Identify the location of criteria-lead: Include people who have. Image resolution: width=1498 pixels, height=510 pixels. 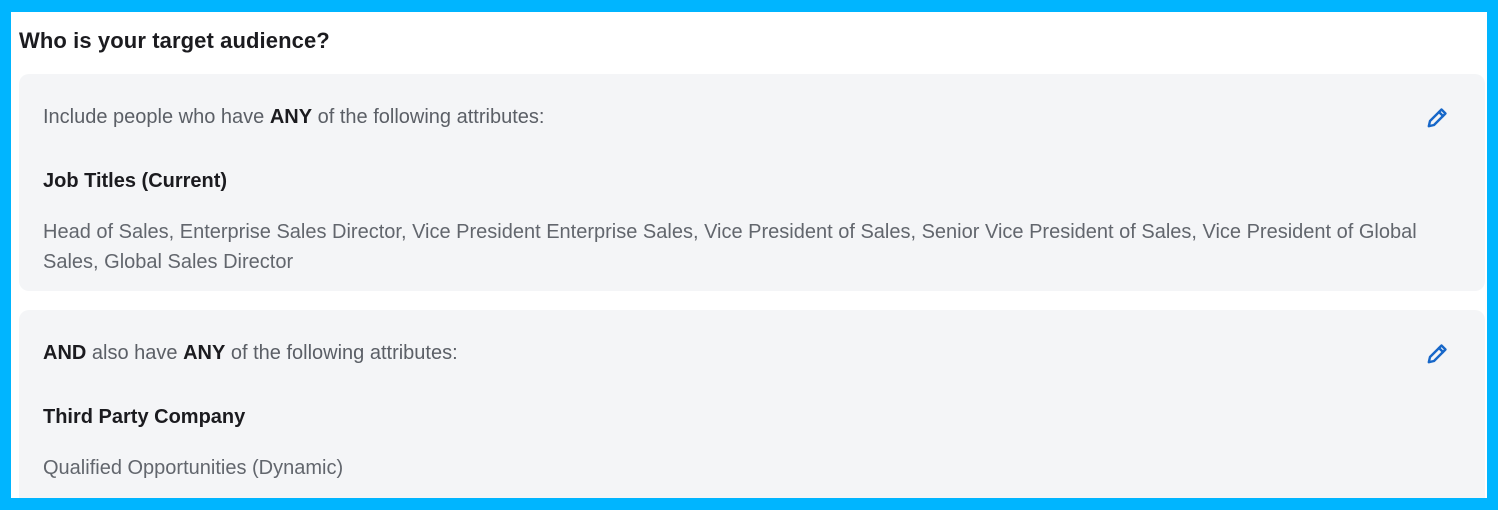
(156, 117).